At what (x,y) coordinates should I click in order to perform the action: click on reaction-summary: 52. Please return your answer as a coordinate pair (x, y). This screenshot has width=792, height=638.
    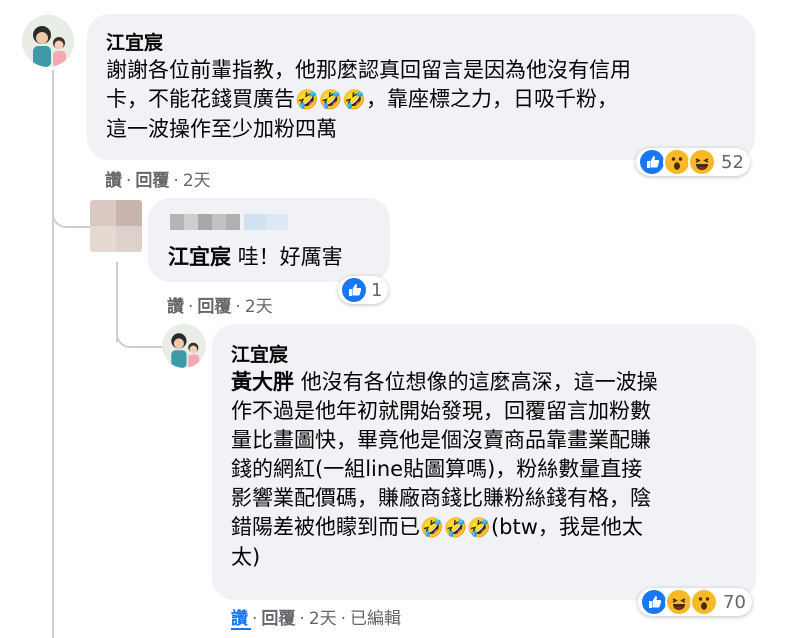
    Looking at the image, I should click on (693, 162).